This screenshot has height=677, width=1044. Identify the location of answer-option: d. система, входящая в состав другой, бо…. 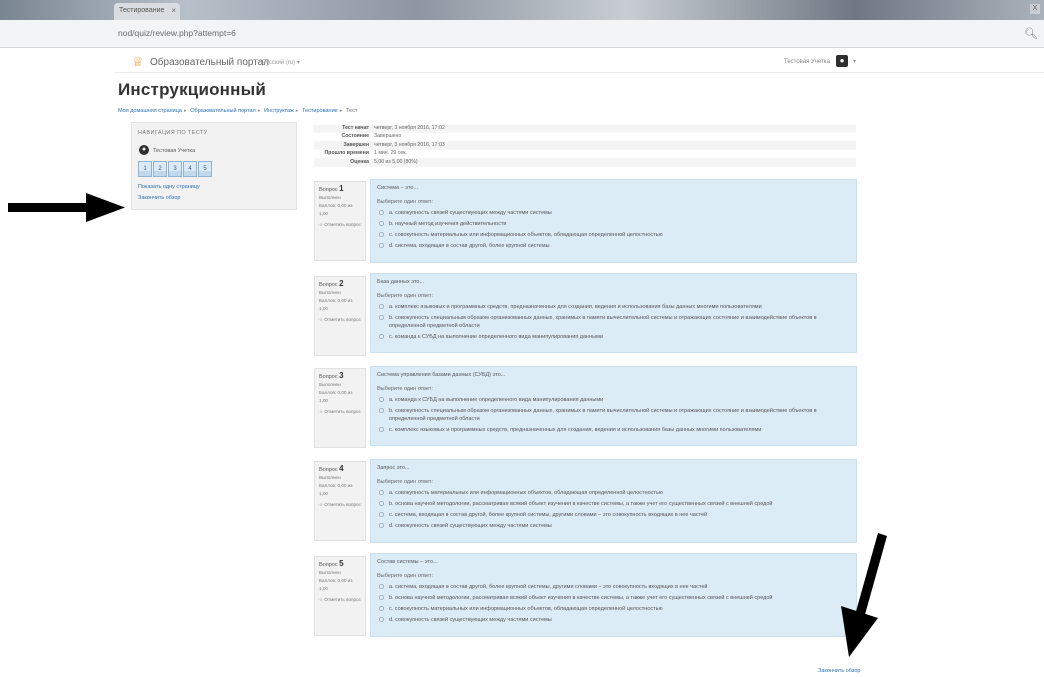
(613, 246).